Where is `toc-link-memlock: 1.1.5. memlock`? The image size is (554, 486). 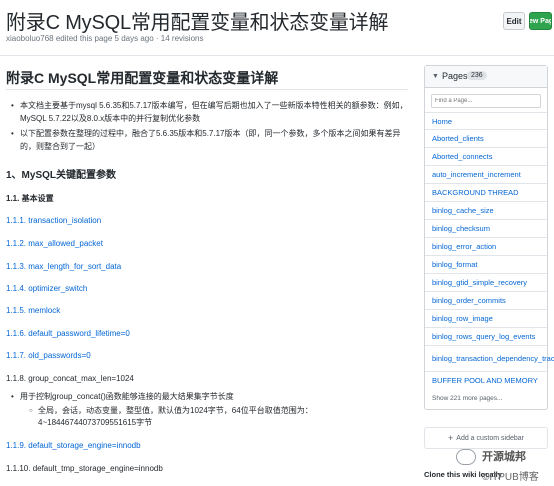
toc-link-memlock: 1.1.5. memlock is located at coordinates (33, 310).